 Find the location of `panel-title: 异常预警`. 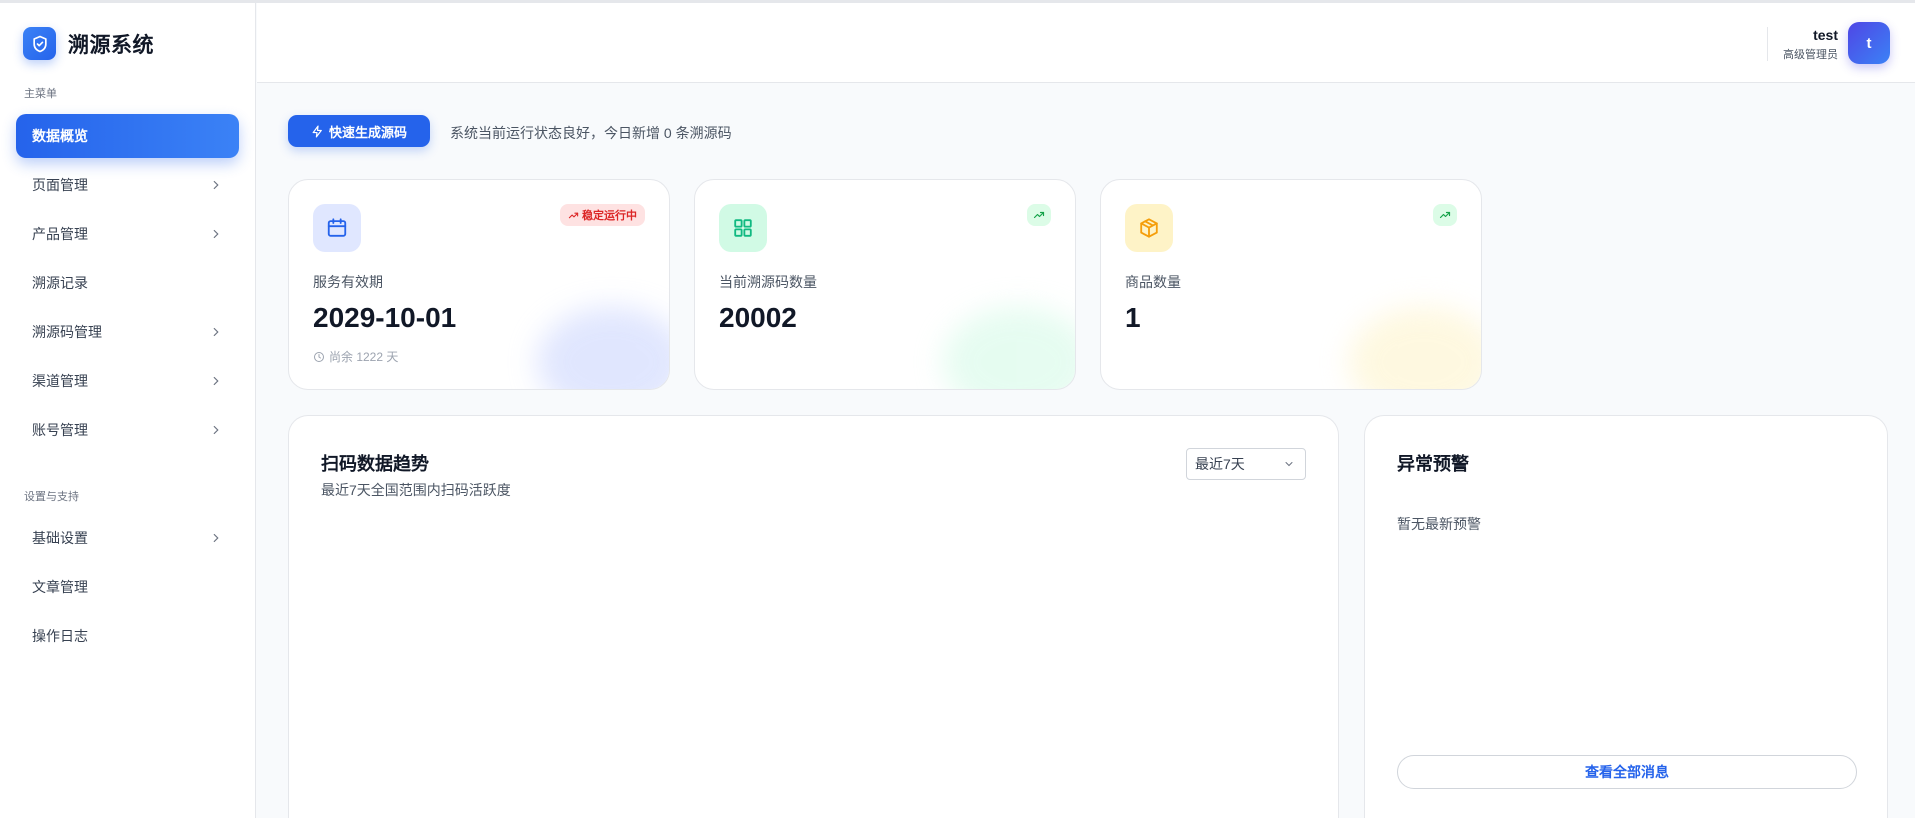

panel-title: 异常预警 is located at coordinates (1433, 464).